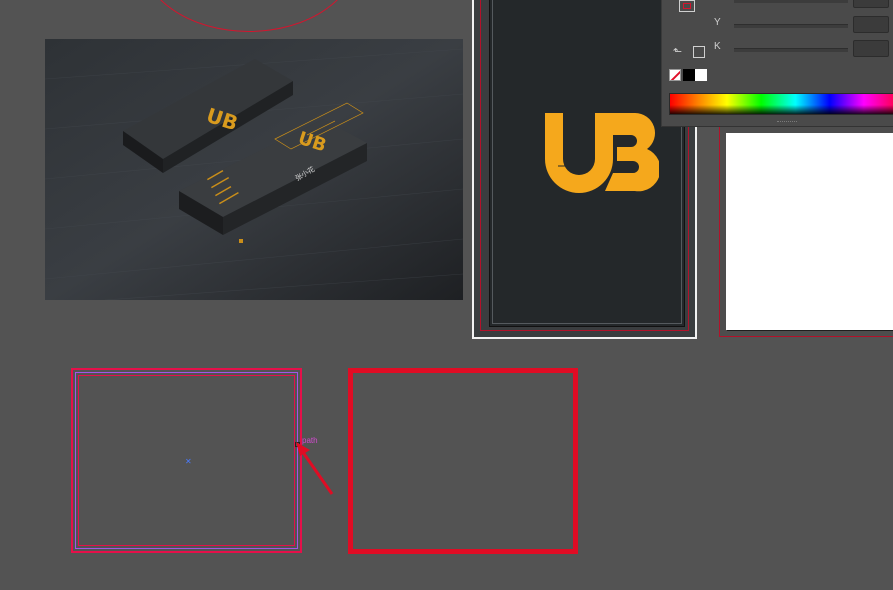 The width and height of the screenshot is (893, 590). I want to click on card-face, so click(587, 163).